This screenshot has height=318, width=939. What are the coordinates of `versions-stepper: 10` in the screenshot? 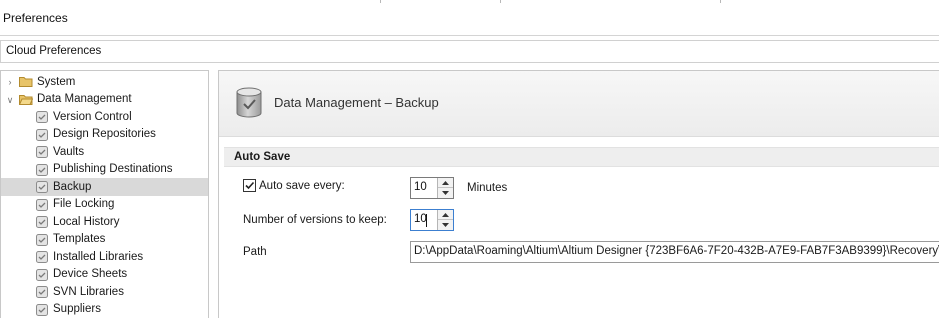 It's located at (432, 220).